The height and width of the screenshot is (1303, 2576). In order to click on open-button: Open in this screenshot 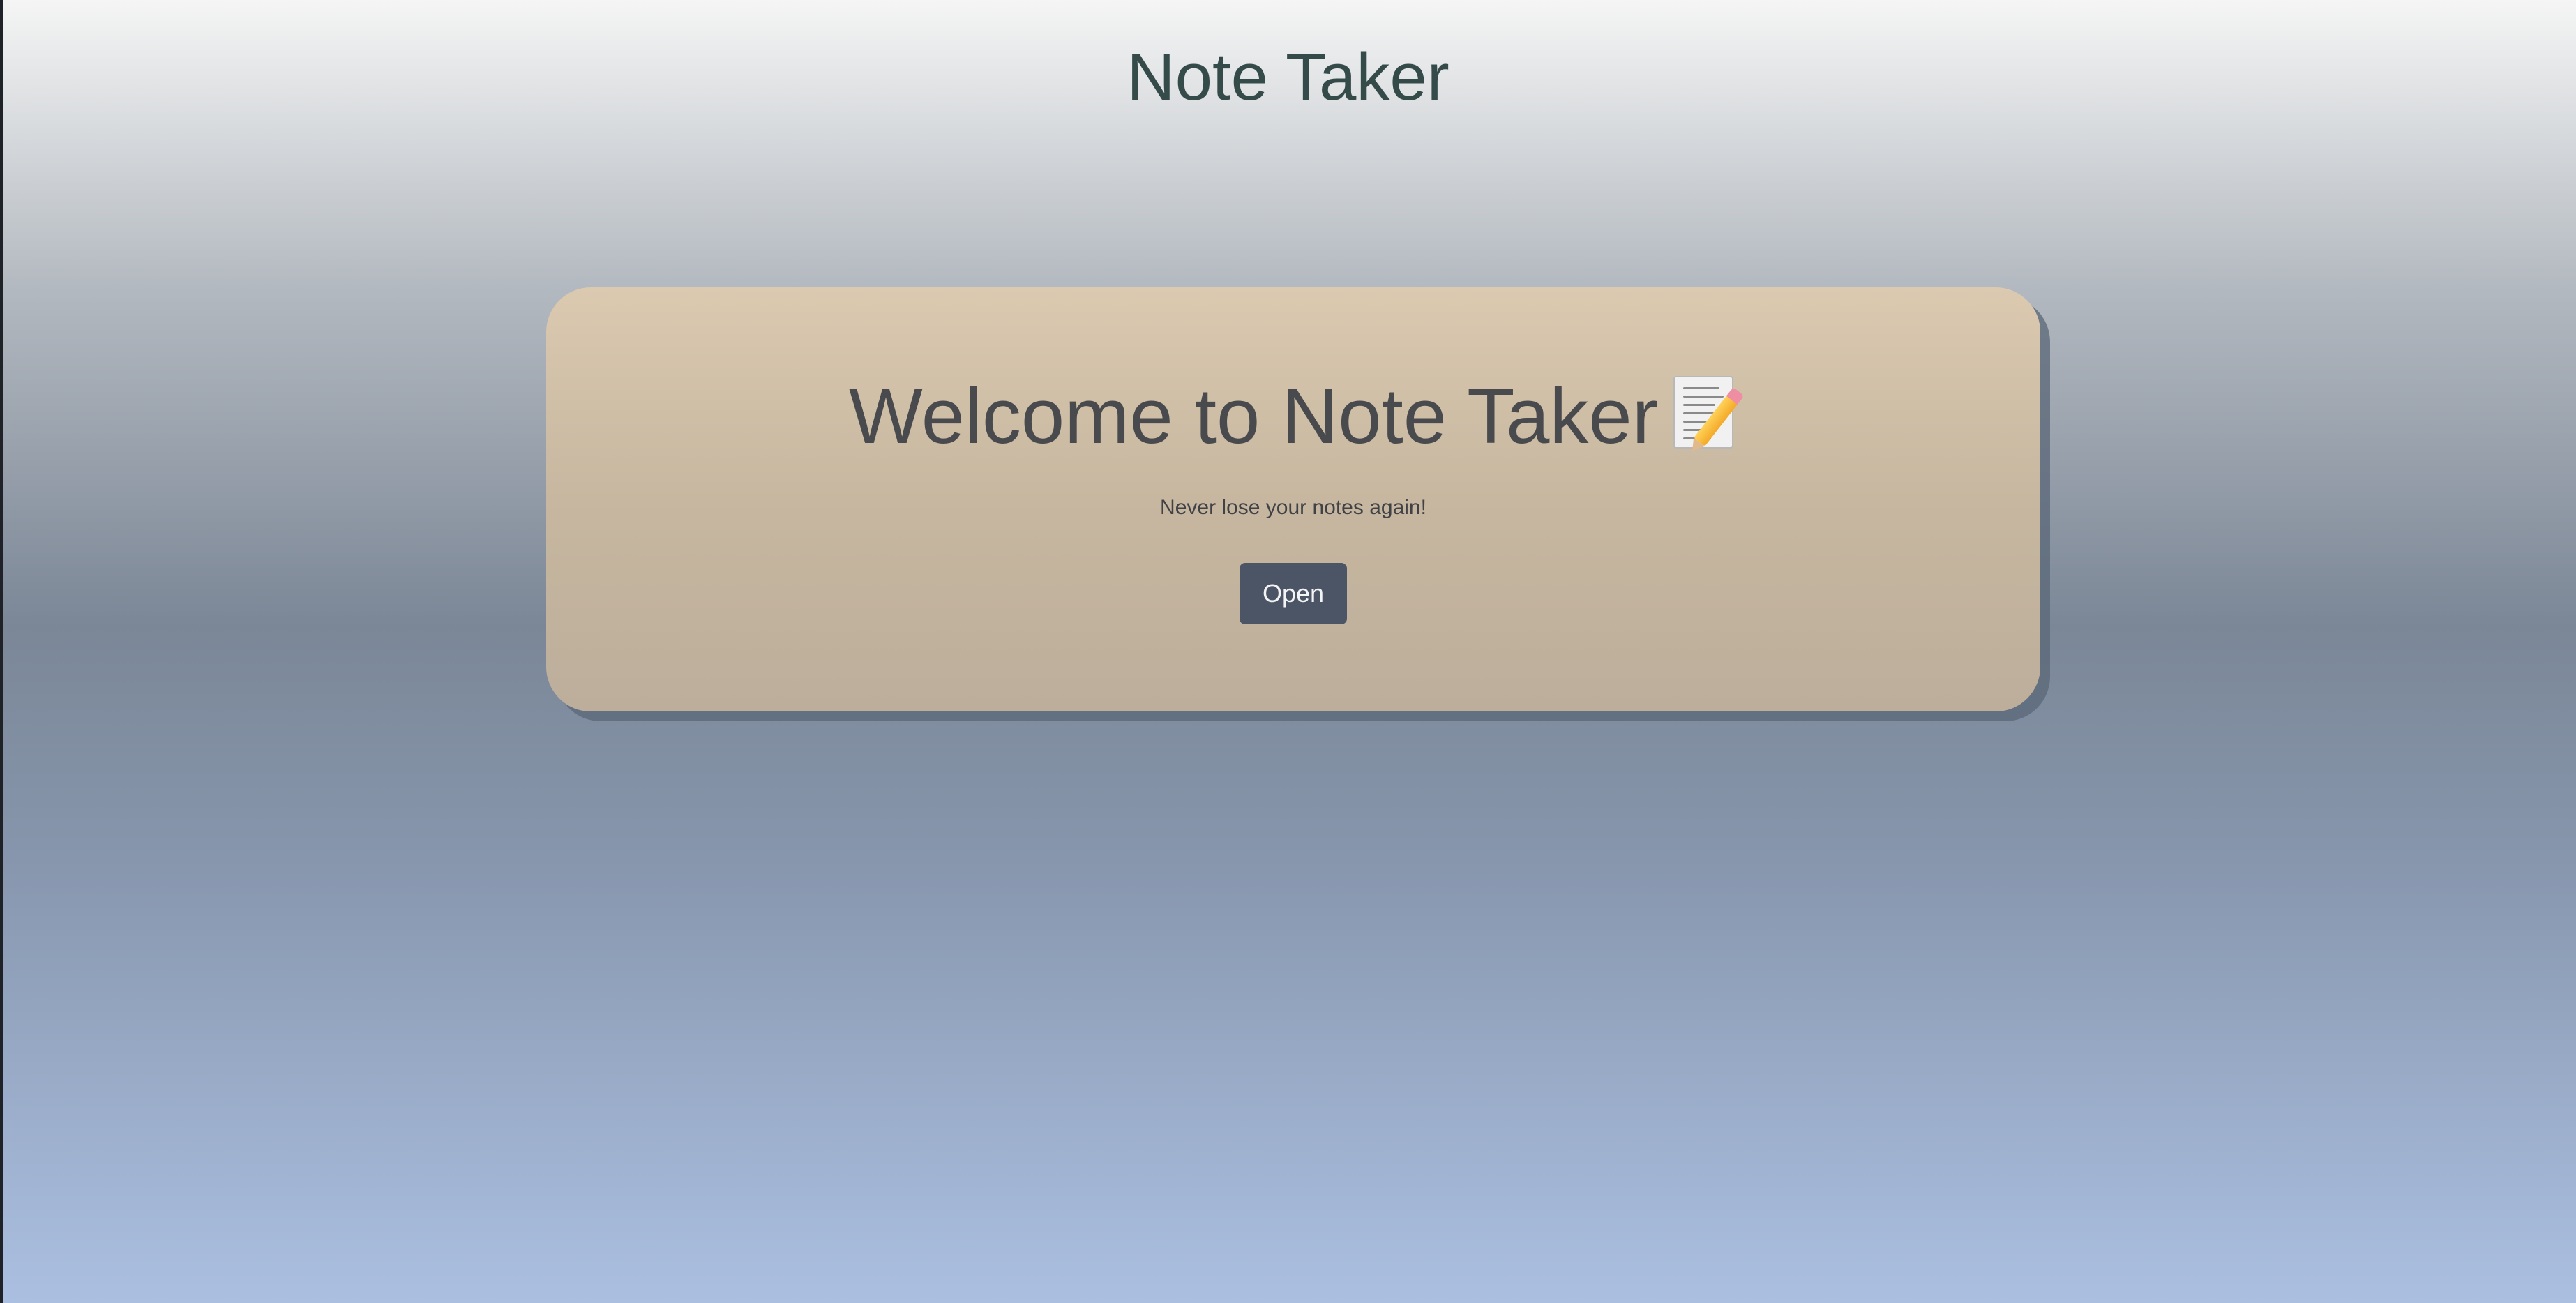, I will do `click(1293, 593)`.